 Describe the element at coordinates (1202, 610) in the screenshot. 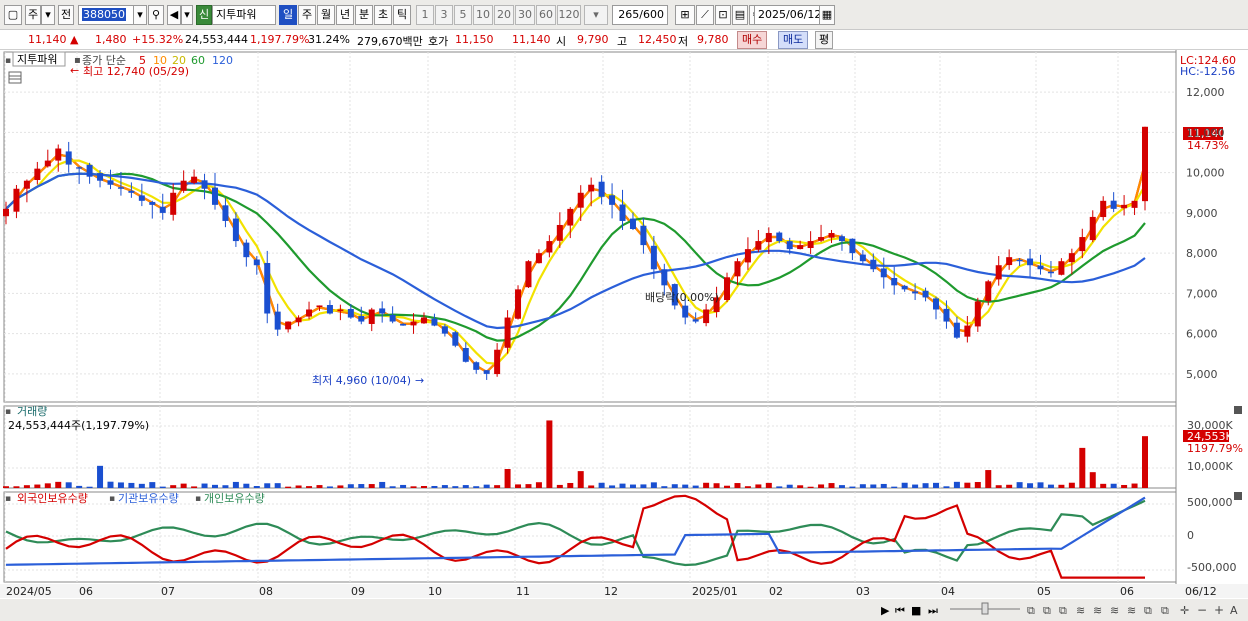

I see `zoom-out-icon: −` at that location.